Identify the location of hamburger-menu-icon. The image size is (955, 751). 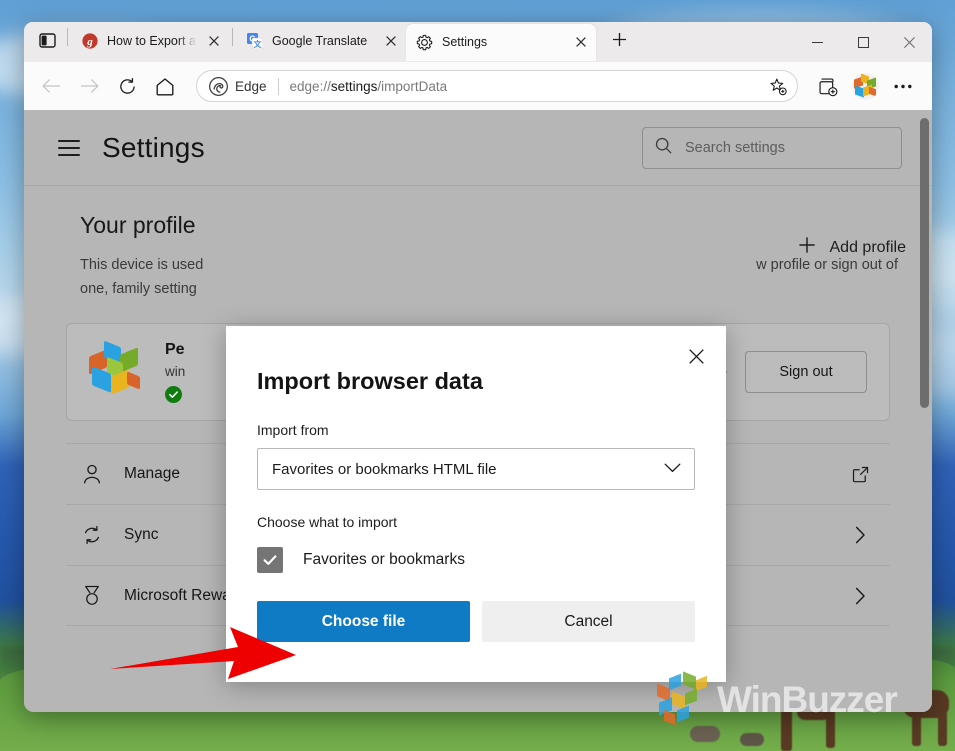
(69, 147).